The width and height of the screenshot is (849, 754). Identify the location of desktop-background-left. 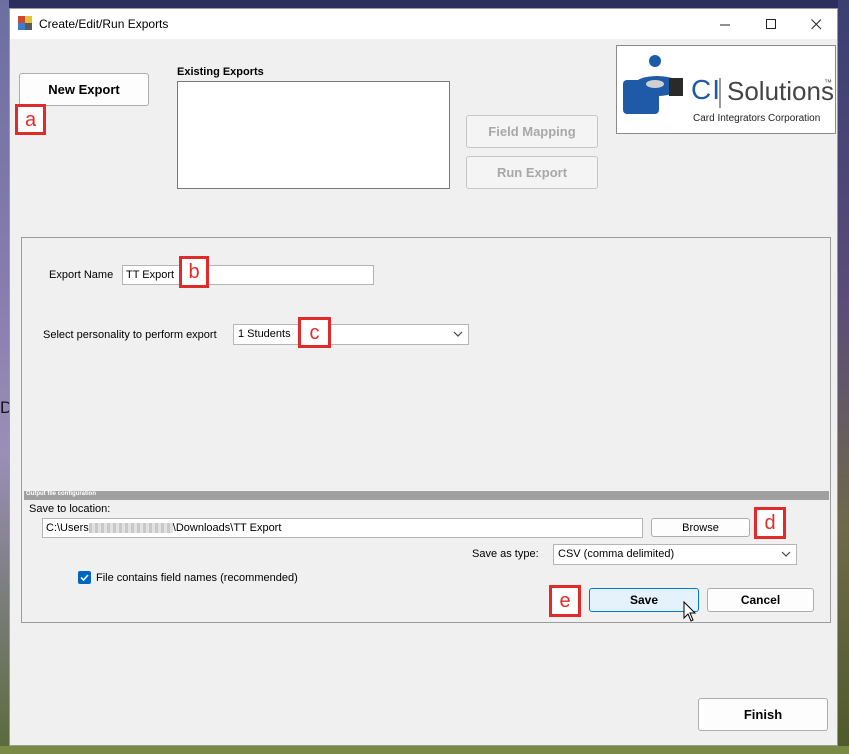
(4, 377).